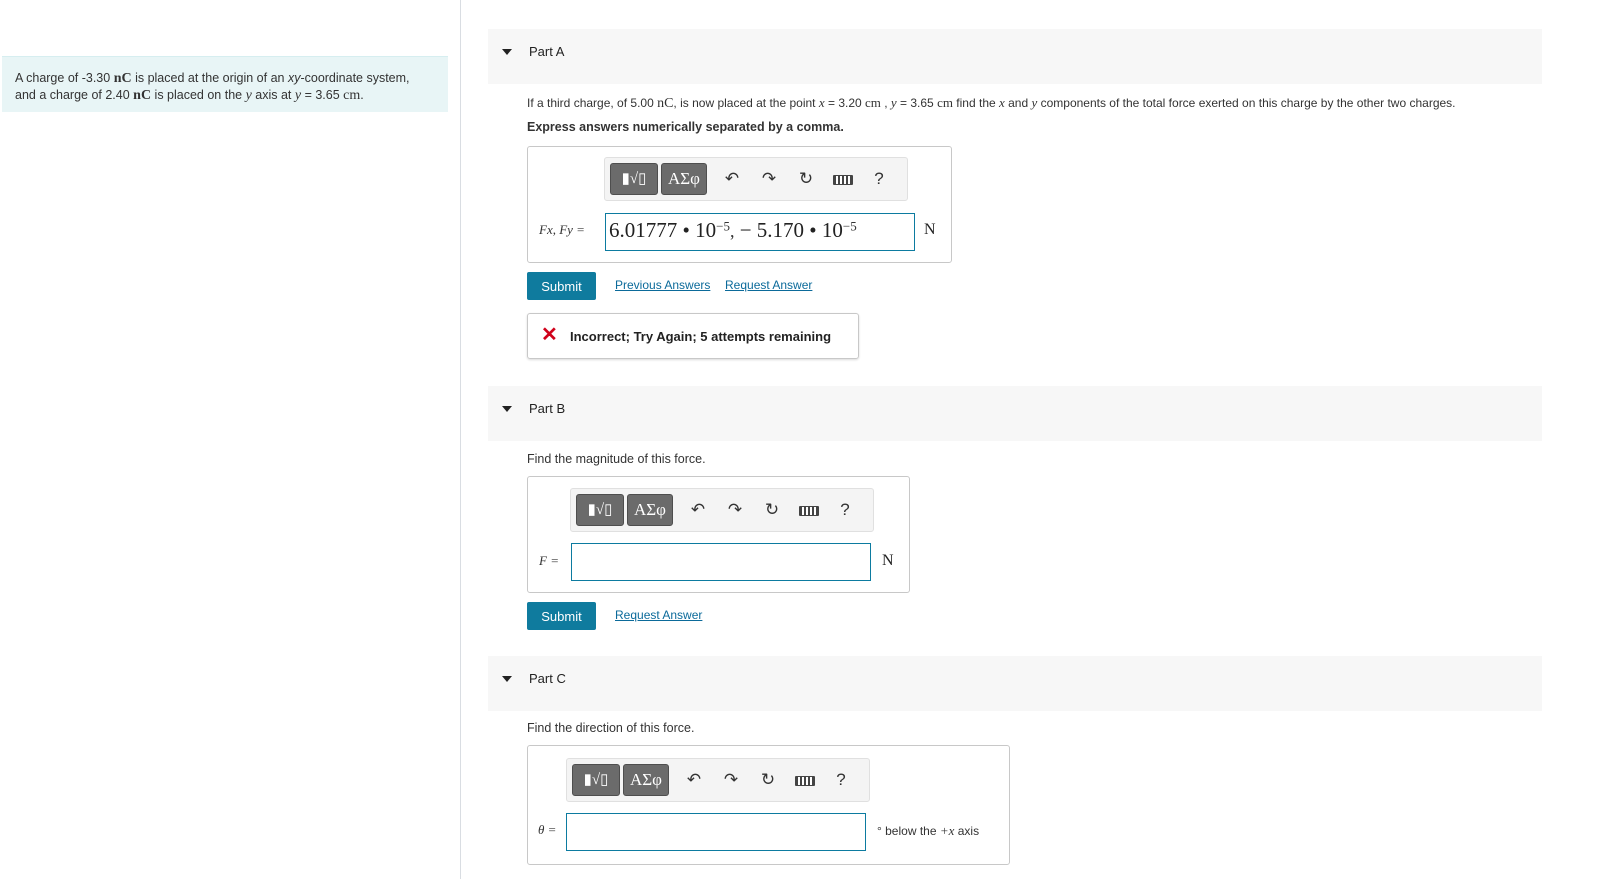  What do you see at coordinates (930, 229) in the screenshot?
I see `part-a-unit: N` at bounding box center [930, 229].